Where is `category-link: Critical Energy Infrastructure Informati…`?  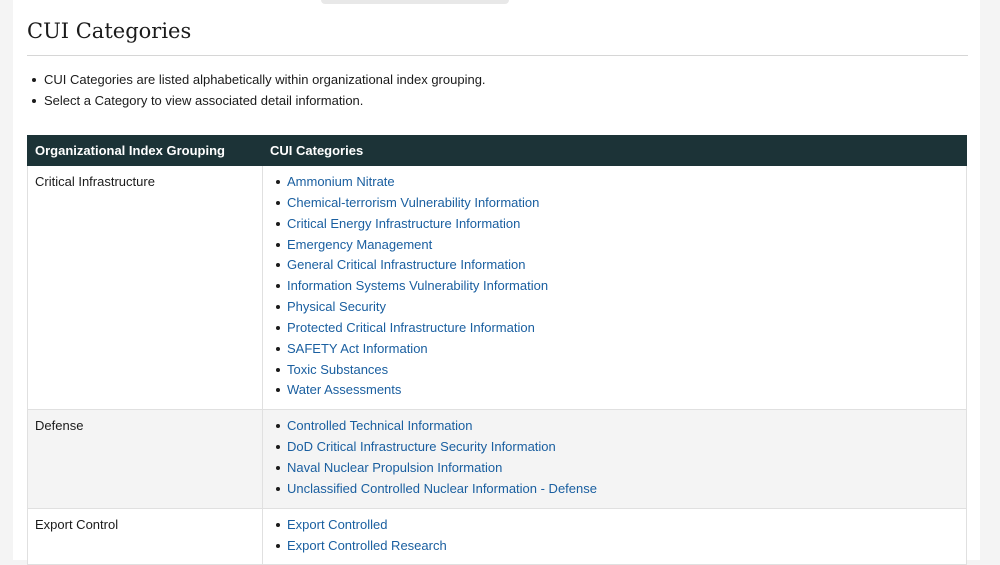 category-link: Critical Energy Infrastructure Informati… is located at coordinates (403, 223).